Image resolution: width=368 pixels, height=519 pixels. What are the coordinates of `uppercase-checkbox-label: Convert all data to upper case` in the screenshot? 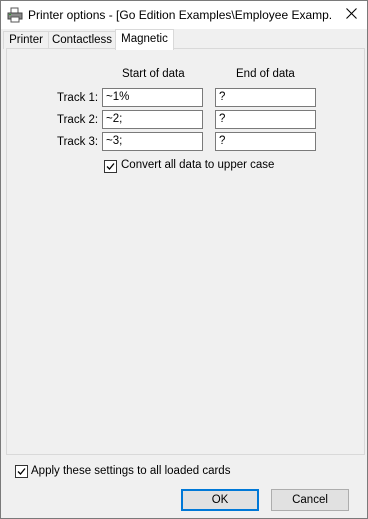 It's located at (197, 165).